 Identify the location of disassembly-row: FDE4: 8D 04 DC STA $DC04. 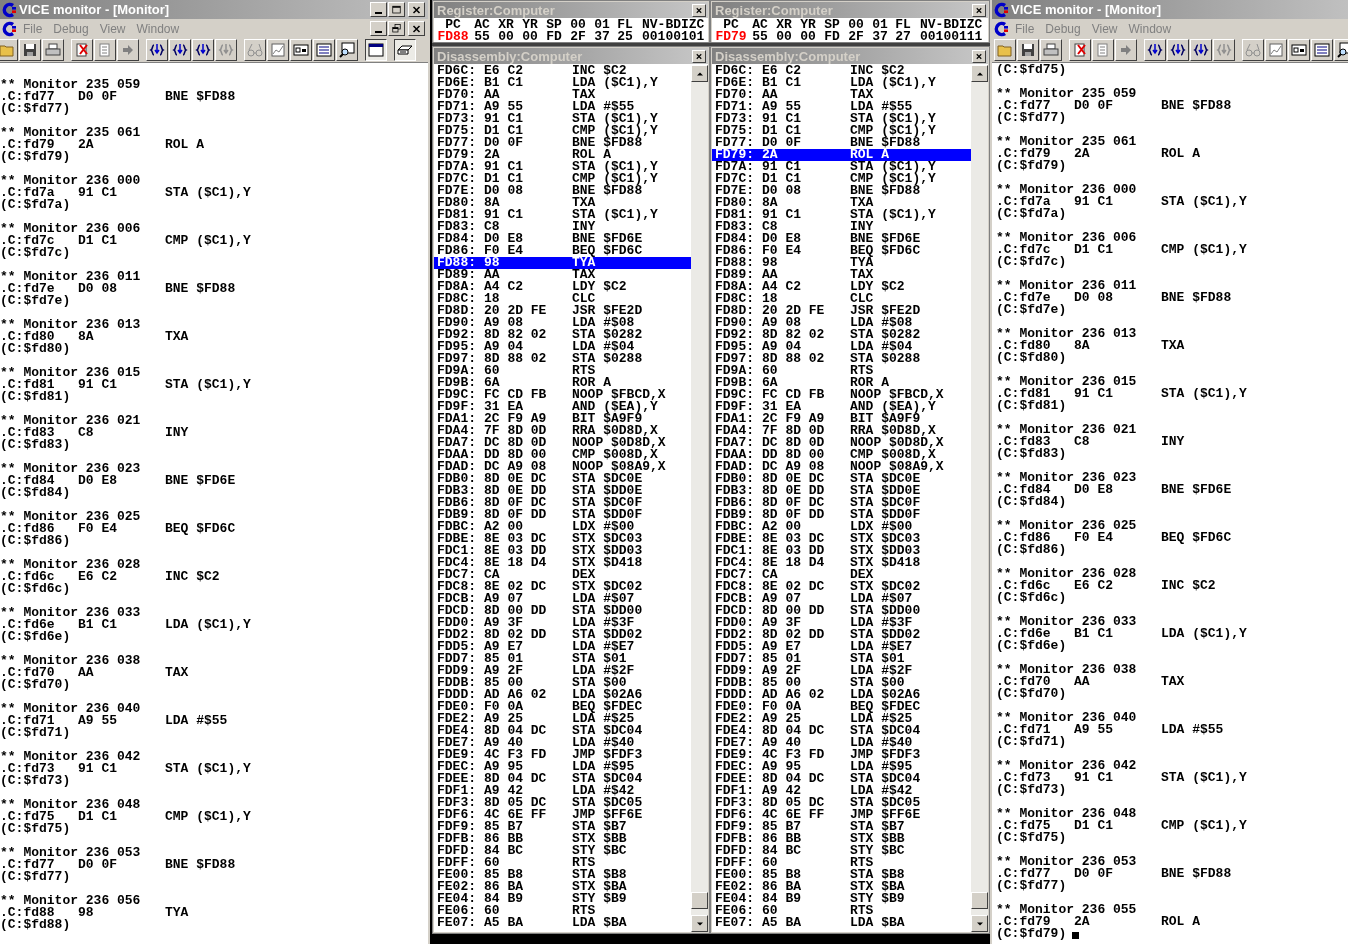
(841, 731).